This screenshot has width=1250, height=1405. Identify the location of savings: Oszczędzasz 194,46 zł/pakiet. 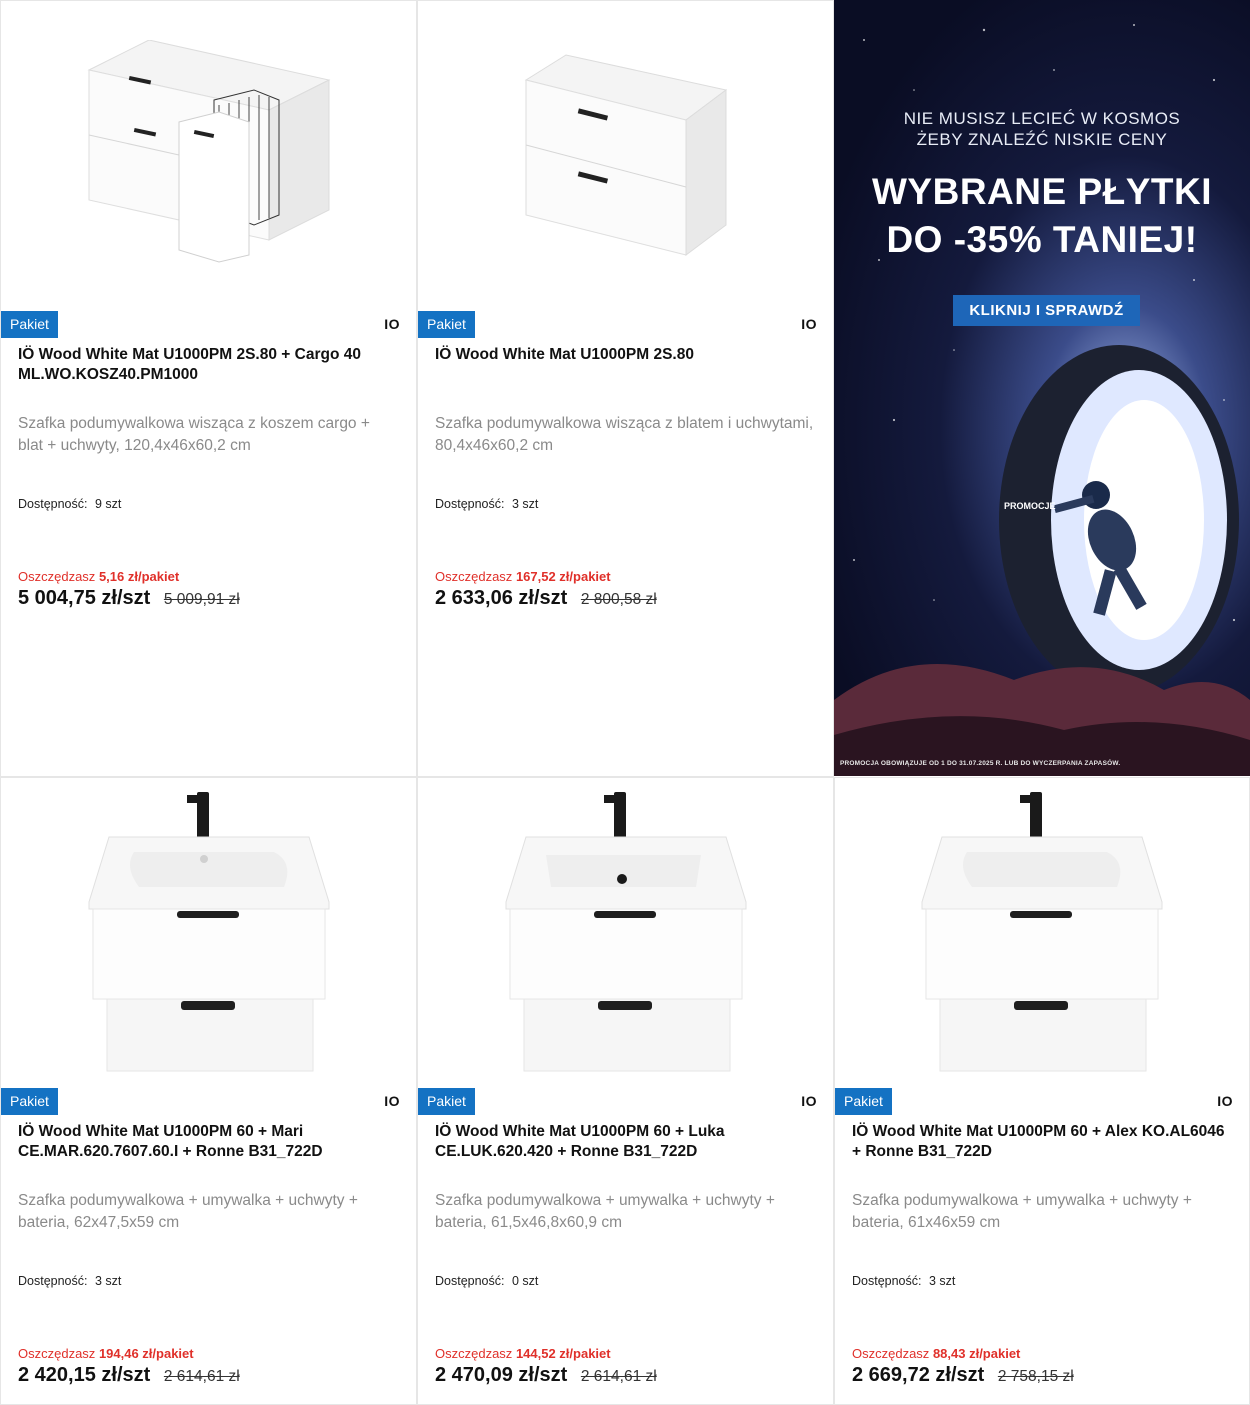
(106, 1353).